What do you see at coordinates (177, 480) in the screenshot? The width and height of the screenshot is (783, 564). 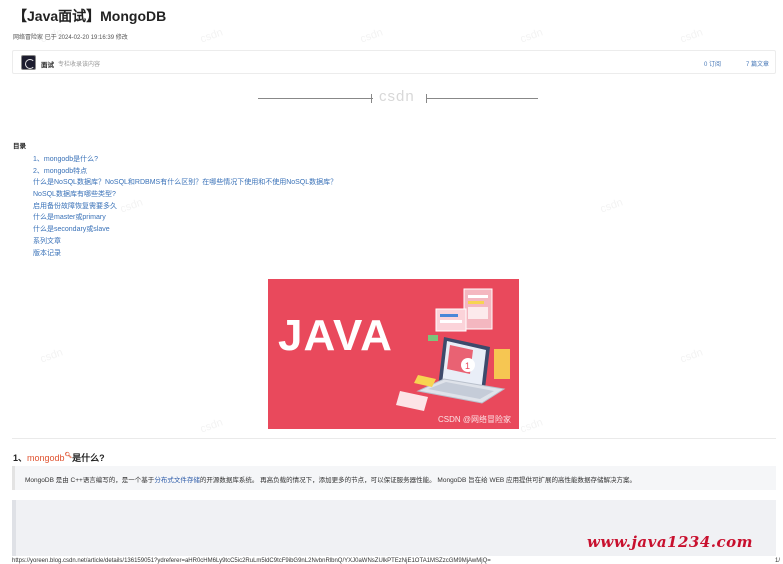 I see `distributed-storage-link: 分布式文件存储` at bounding box center [177, 480].